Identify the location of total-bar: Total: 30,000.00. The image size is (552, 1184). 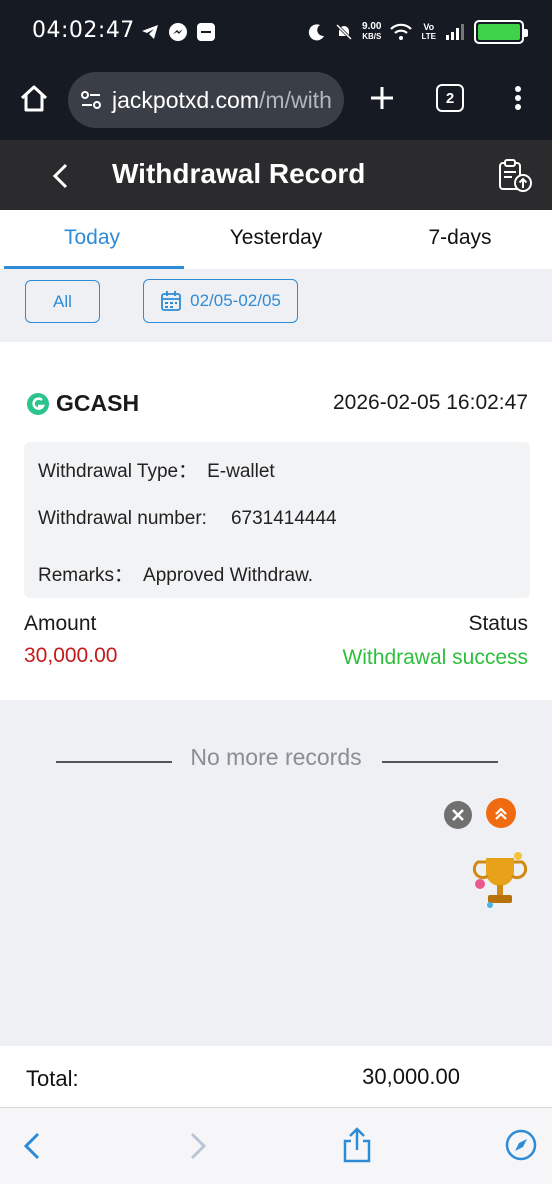
(276, 1077).